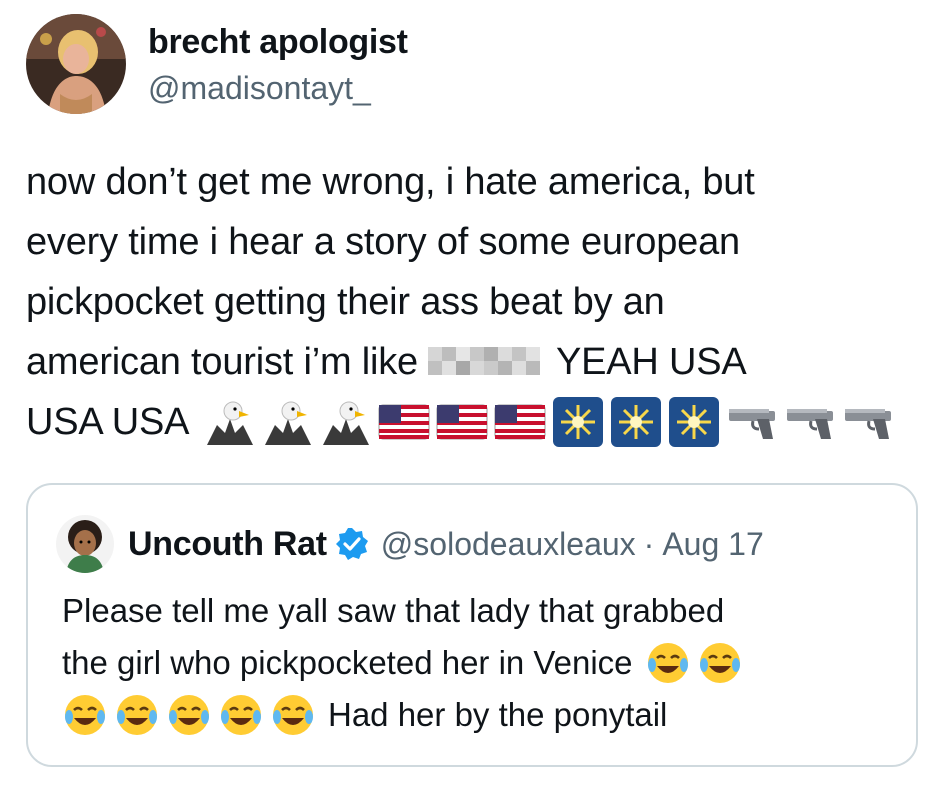  Describe the element at coordinates (76, 64) in the screenshot. I see `avatar` at that location.